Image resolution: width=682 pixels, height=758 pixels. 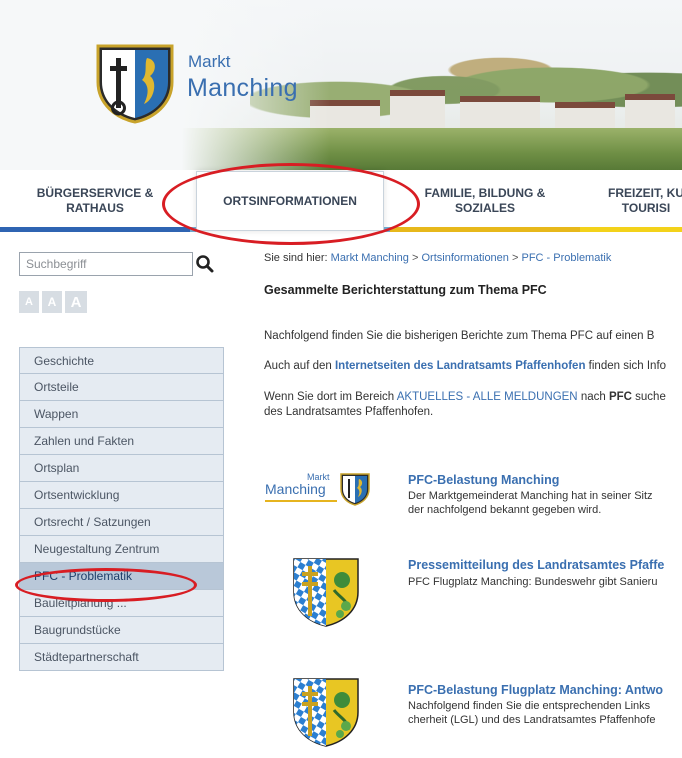 What do you see at coordinates (121, 549) in the screenshot?
I see `sidebar-item-neugestaltung: Neugestaltung Zentrum` at bounding box center [121, 549].